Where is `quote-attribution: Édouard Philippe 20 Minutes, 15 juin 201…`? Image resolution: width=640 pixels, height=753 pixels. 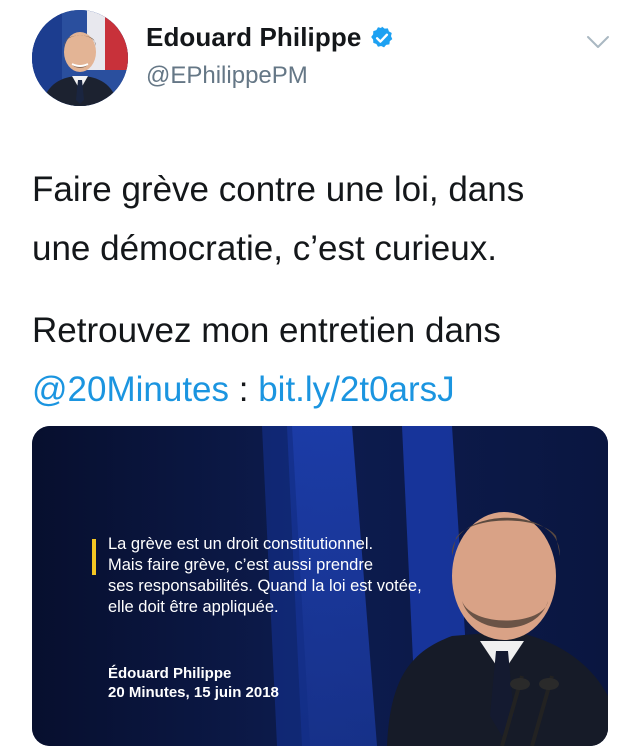 quote-attribution: Édouard Philippe 20 Minutes, 15 juin 201… is located at coordinates (193, 683).